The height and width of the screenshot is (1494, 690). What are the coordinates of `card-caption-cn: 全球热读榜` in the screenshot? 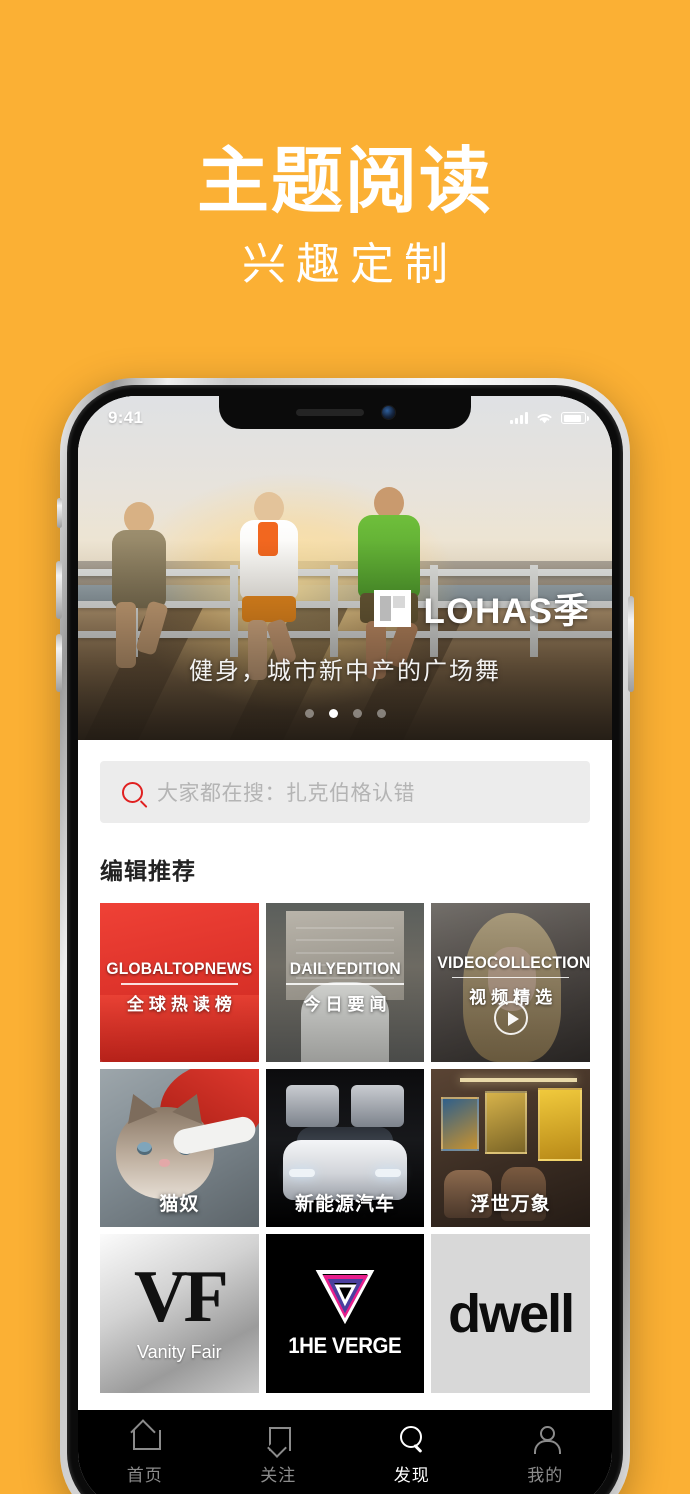 It's located at (181, 1004).